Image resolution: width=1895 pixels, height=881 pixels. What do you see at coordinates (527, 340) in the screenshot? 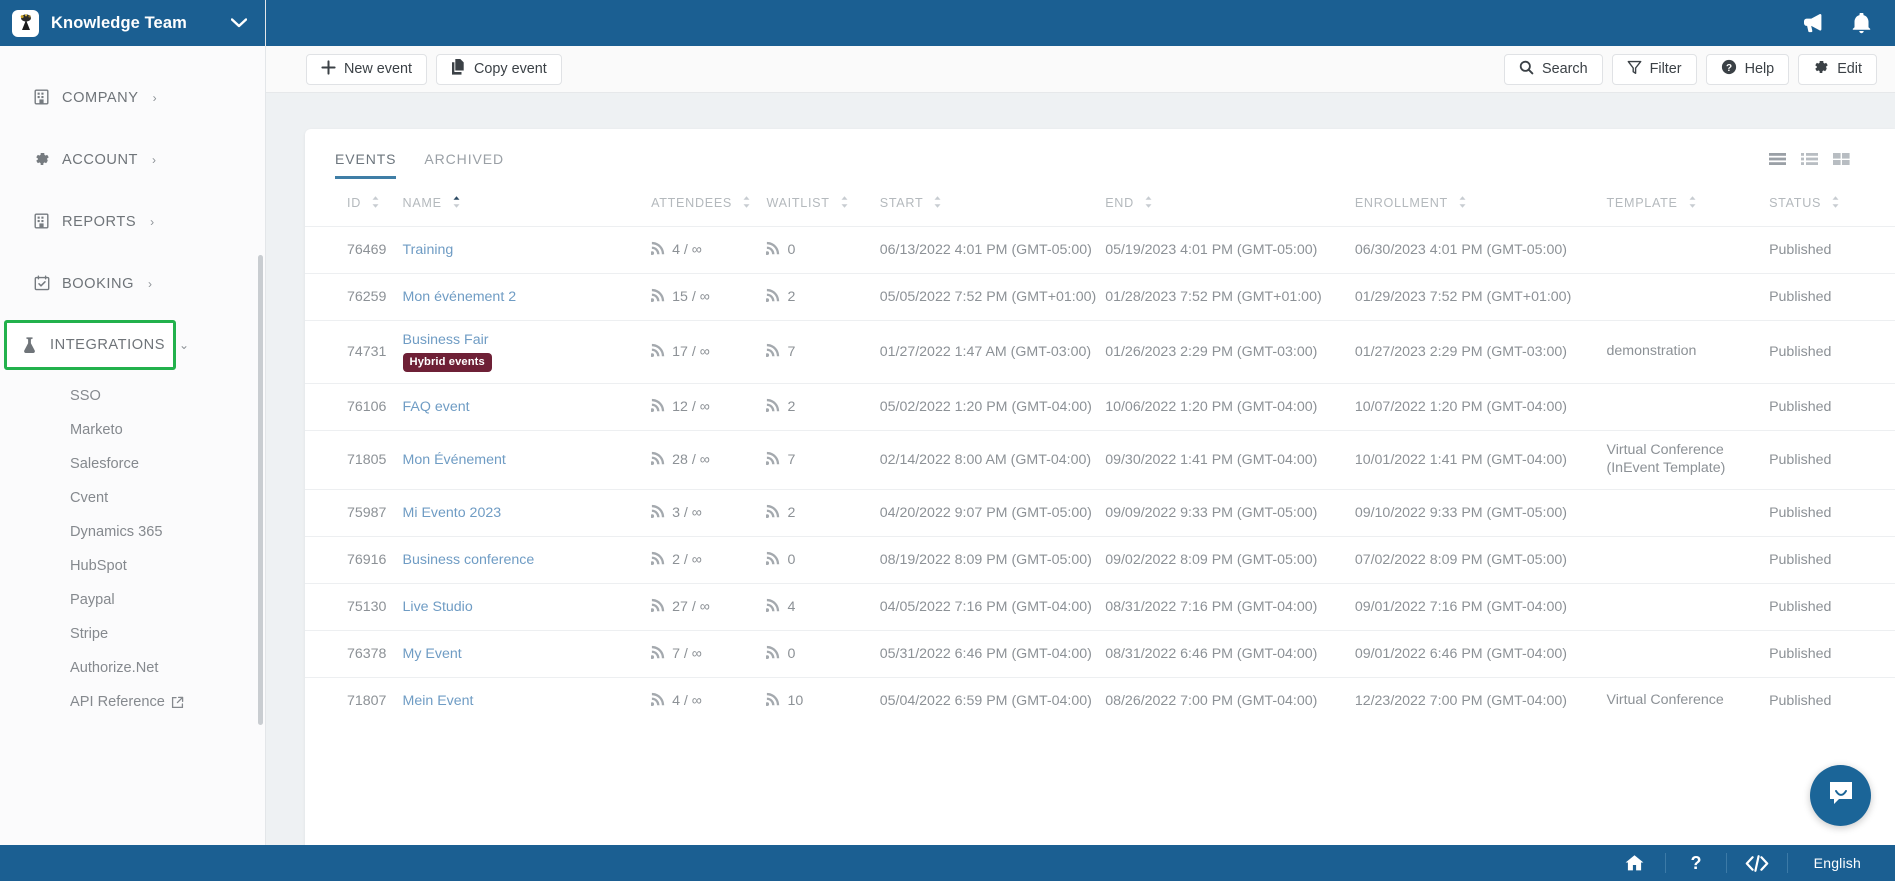
I see `event-name-link: Business Fair` at bounding box center [527, 340].